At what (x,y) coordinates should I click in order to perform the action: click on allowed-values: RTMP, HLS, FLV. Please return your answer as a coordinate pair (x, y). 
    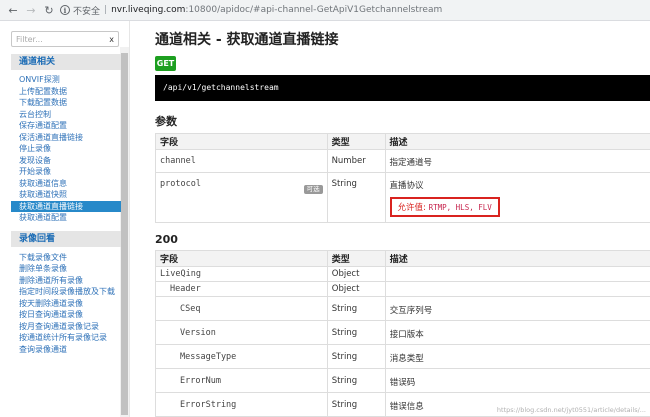
    Looking at the image, I should click on (460, 207).